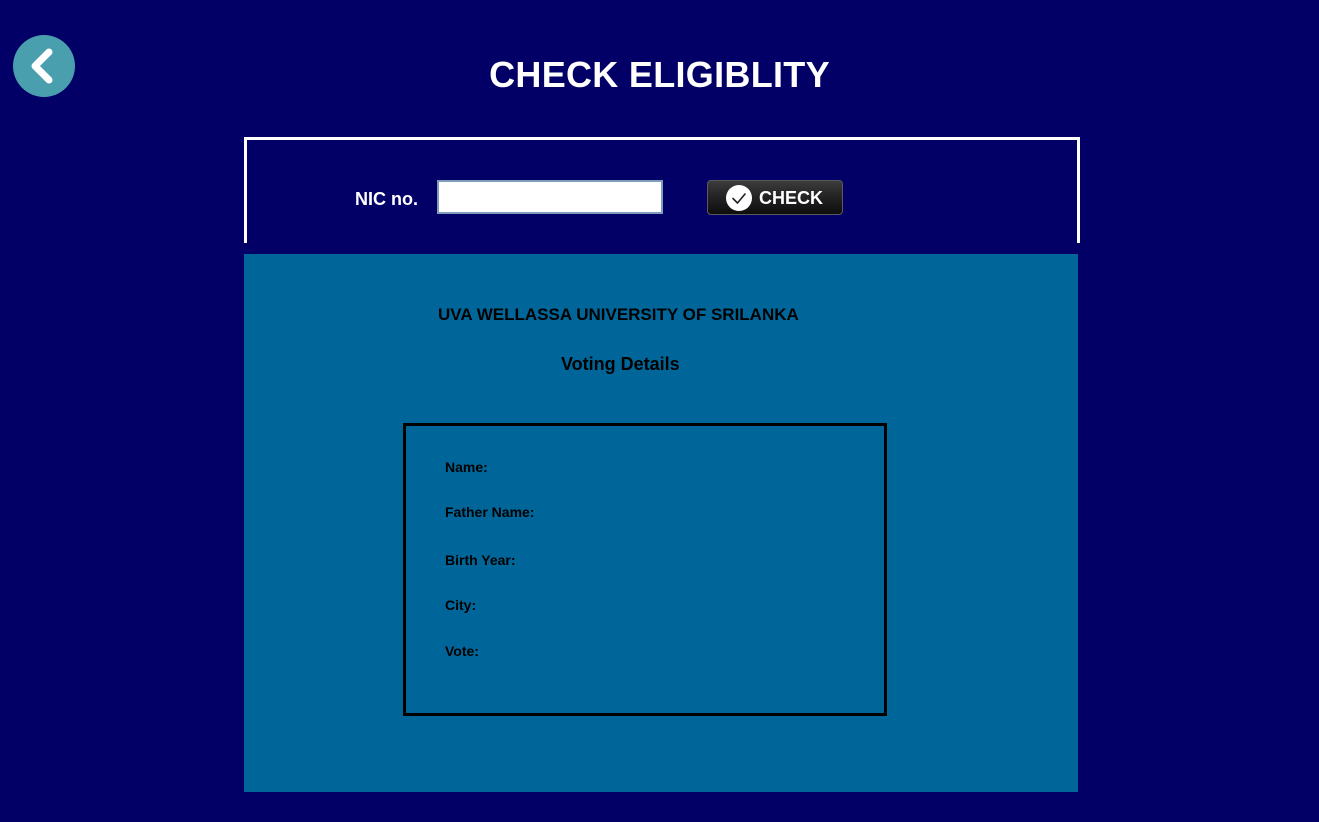 This screenshot has width=1319, height=822. Describe the element at coordinates (550, 197) in the screenshot. I see `nic-input` at that location.